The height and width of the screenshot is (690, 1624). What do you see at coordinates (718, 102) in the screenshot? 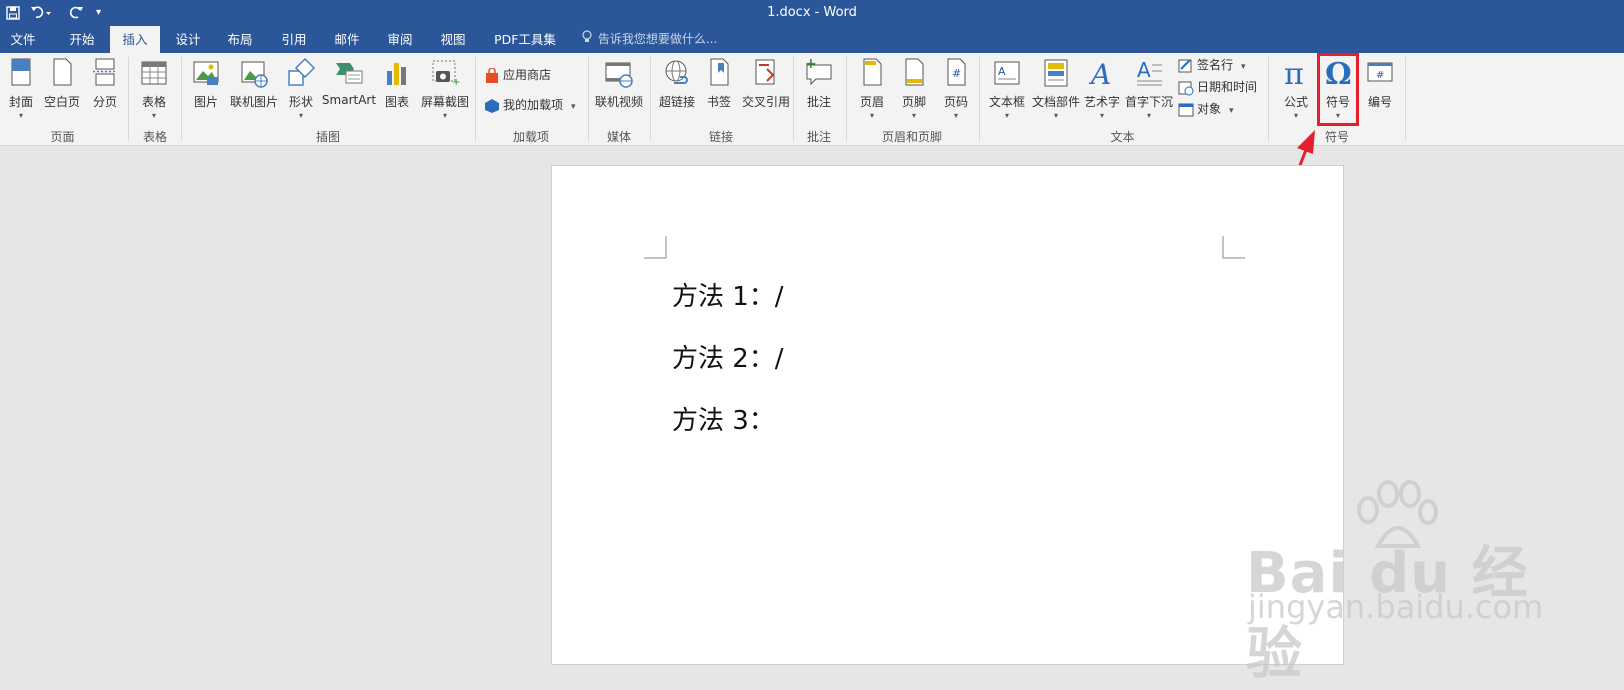
I see `bookmark-label: 书签` at bounding box center [718, 102].